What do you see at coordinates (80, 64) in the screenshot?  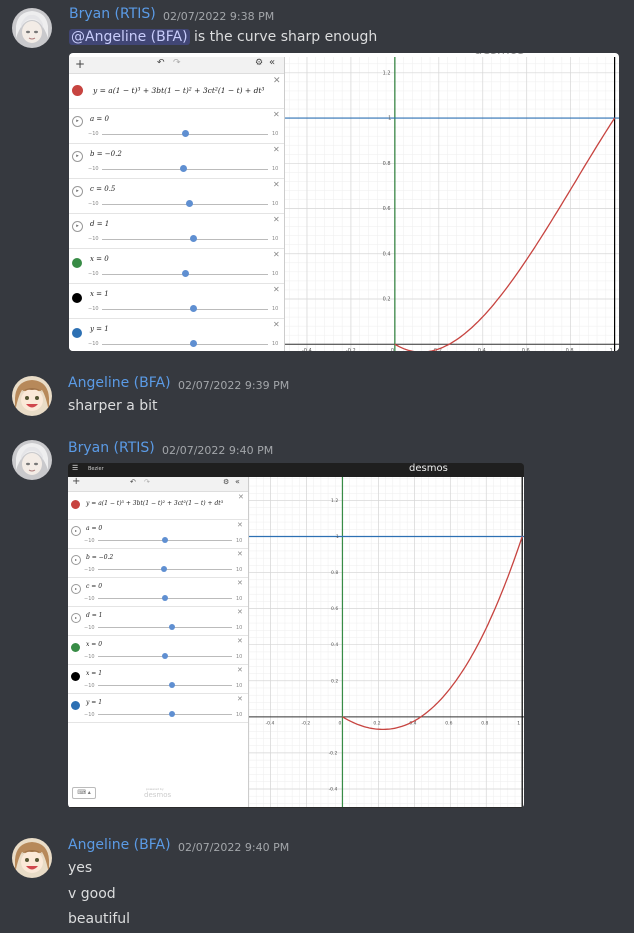 I see `add-icon: +` at bounding box center [80, 64].